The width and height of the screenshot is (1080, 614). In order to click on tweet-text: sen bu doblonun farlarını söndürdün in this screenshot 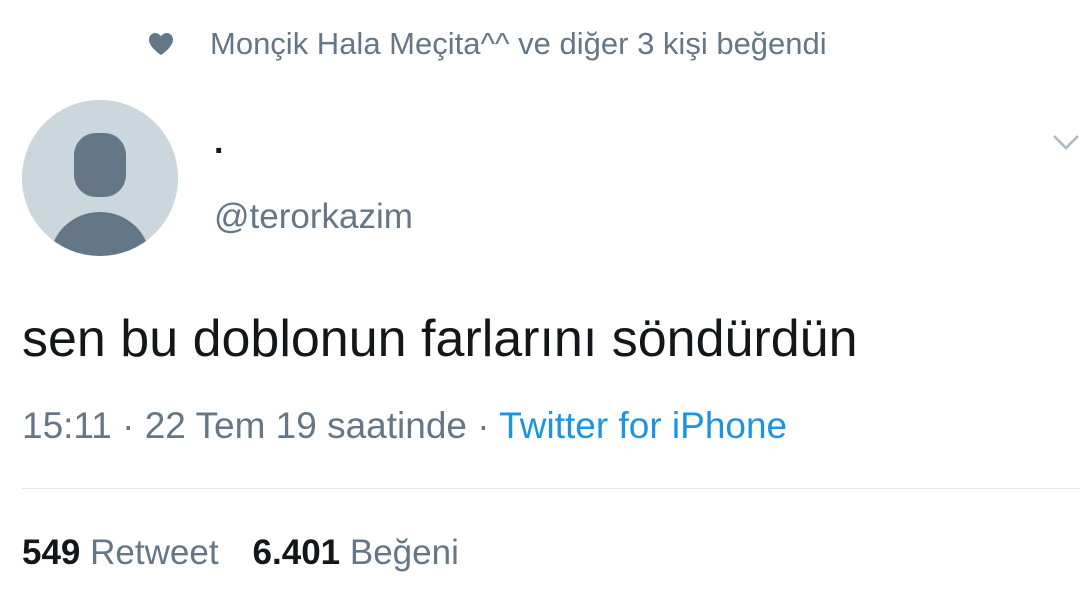, I will do `click(440, 339)`.